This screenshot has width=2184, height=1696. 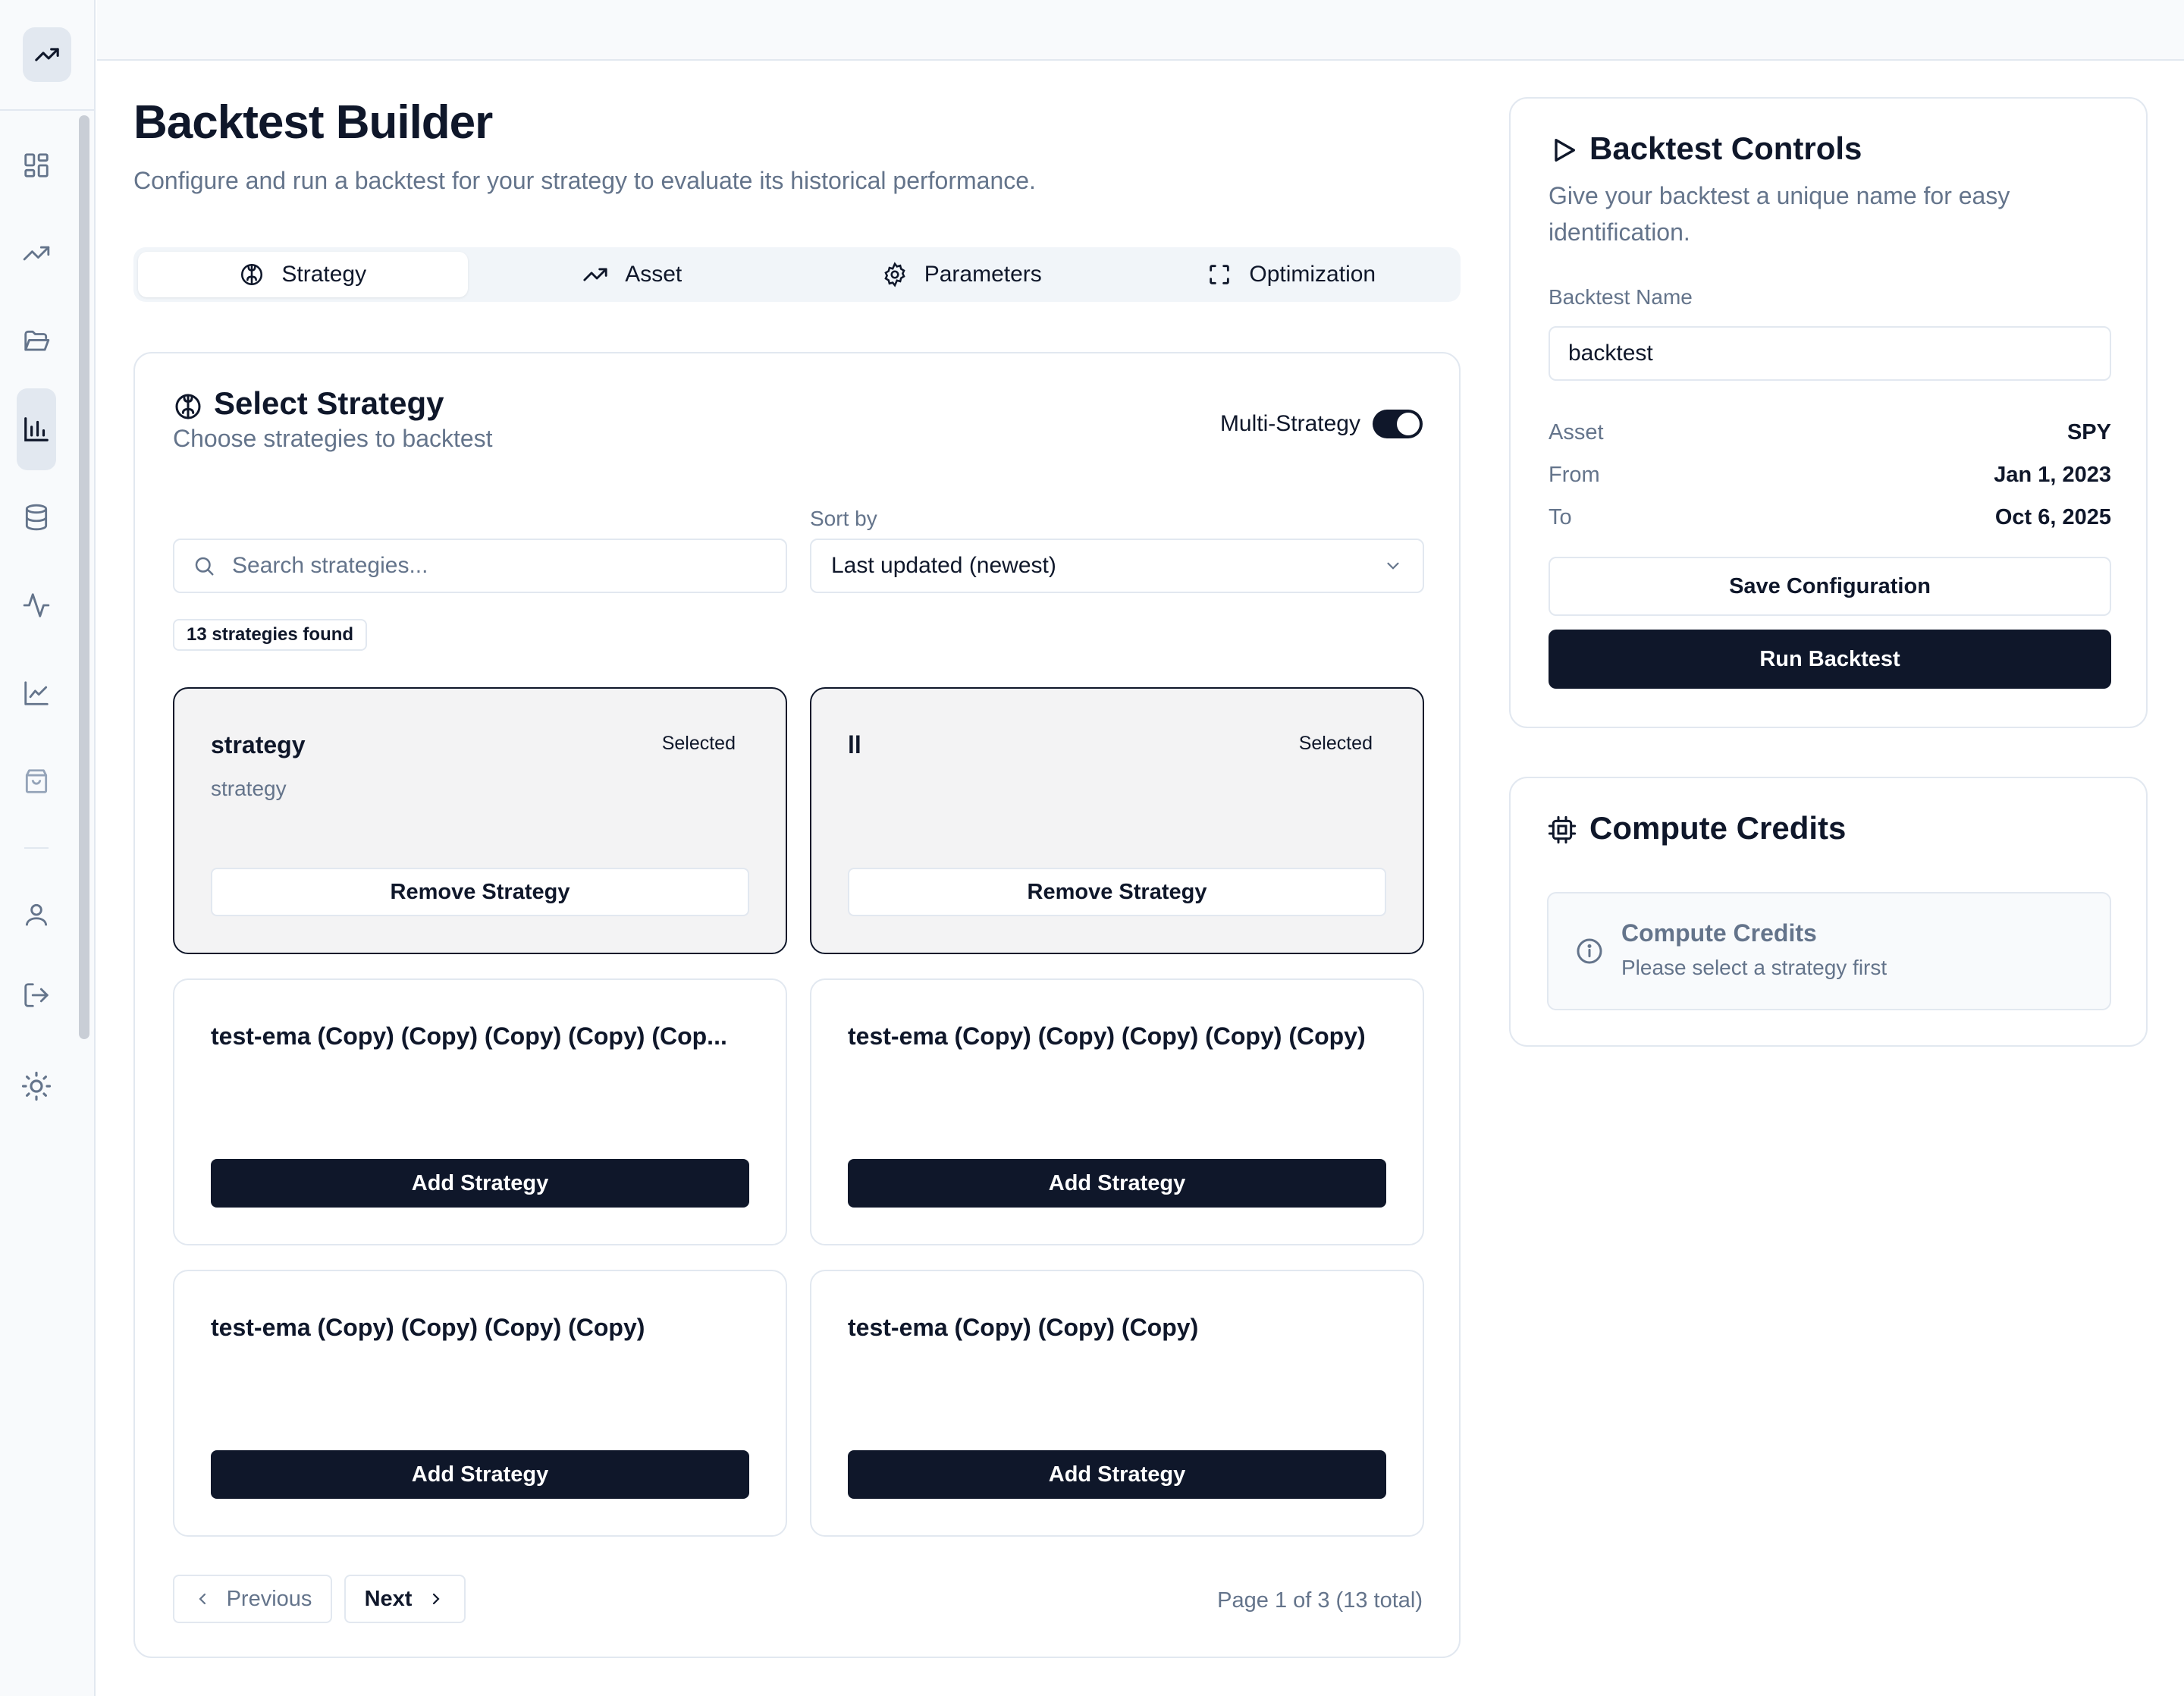 I want to click on from-label: From, so click(x=1574, y=475).